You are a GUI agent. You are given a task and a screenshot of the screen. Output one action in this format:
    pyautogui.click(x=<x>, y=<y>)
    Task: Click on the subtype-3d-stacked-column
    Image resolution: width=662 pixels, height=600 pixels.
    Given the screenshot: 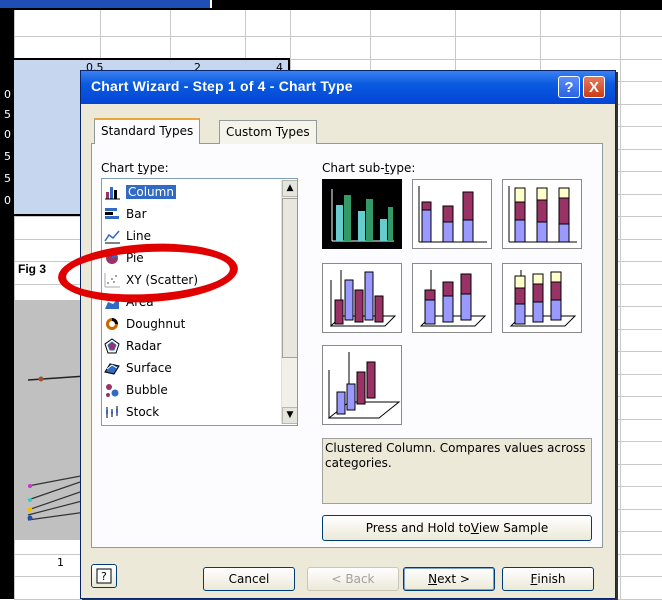 What is the action you would take?
    pyautogui.click(x=452, y=298)
    